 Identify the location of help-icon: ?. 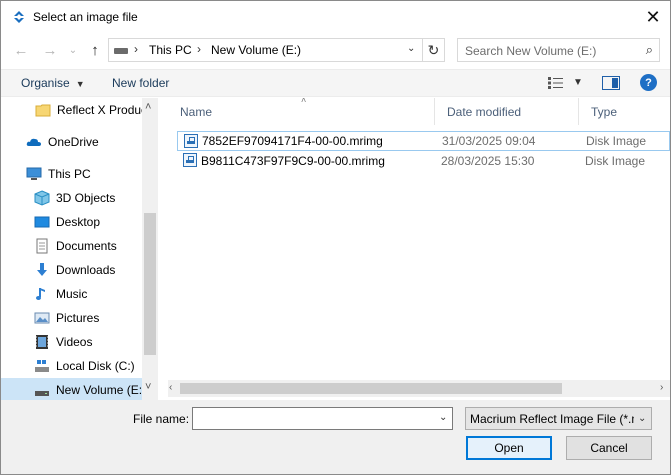
(648, 82).